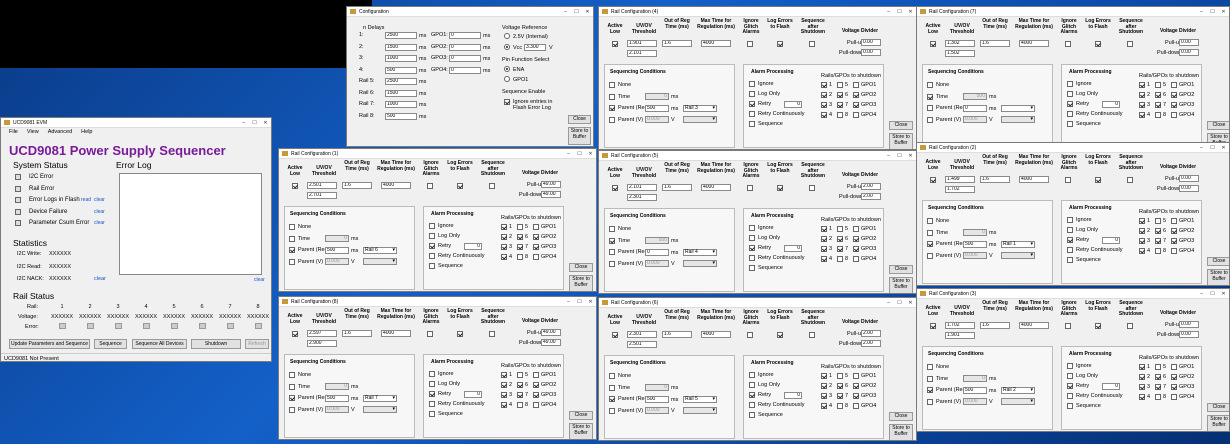 The image size is (1230, 444). Describe the element at coordinates (612, 399) in the screenshot. I see `parent-reg-checkbox` at that location.